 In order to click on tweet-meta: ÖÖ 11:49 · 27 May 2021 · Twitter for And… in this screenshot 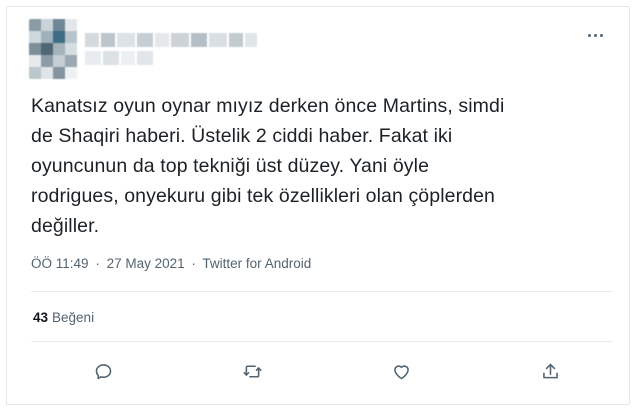, I will do `click(171, 263)`.